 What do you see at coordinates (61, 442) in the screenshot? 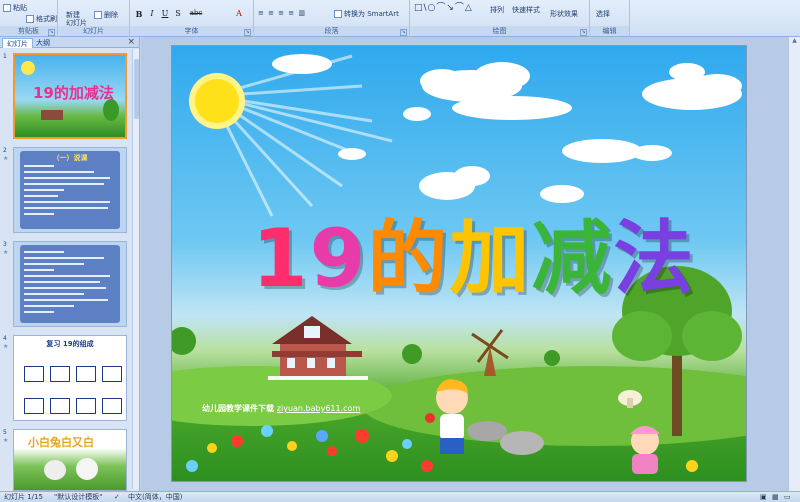
I see `thumb-title: 小白兔白又白` at bounding box center [61, 442].